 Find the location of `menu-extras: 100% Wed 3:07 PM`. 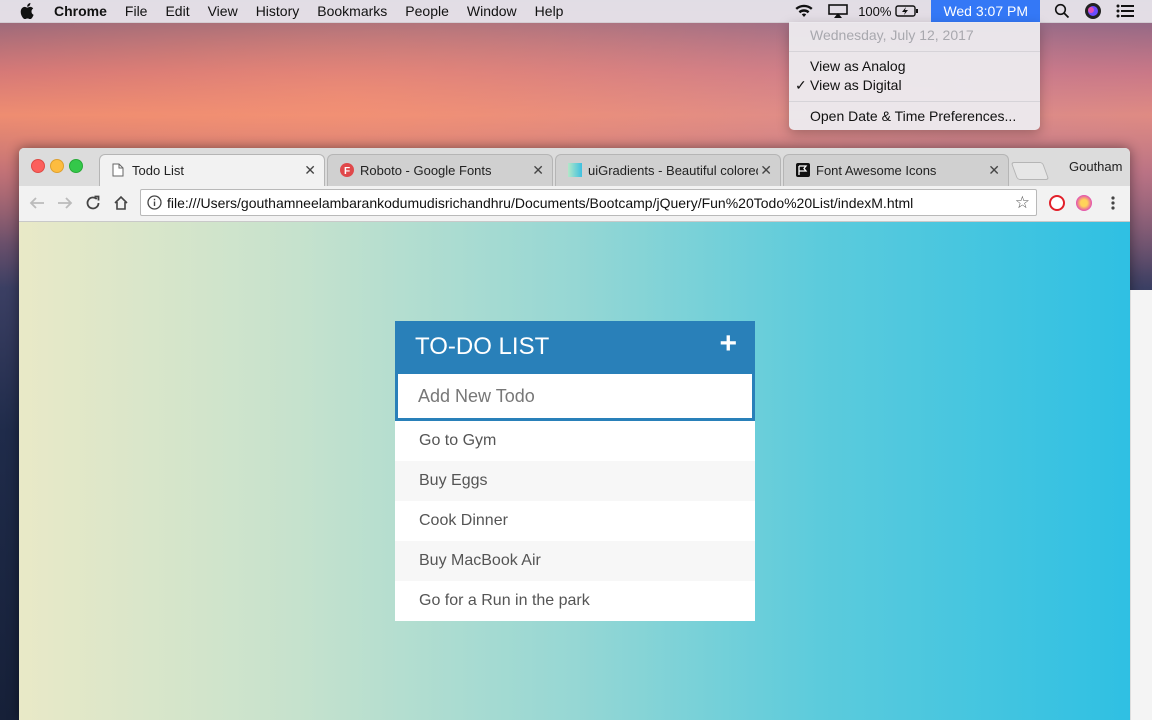

menu-extras: 100% Wed 3:07 PM is located at coordinates (966, 11).